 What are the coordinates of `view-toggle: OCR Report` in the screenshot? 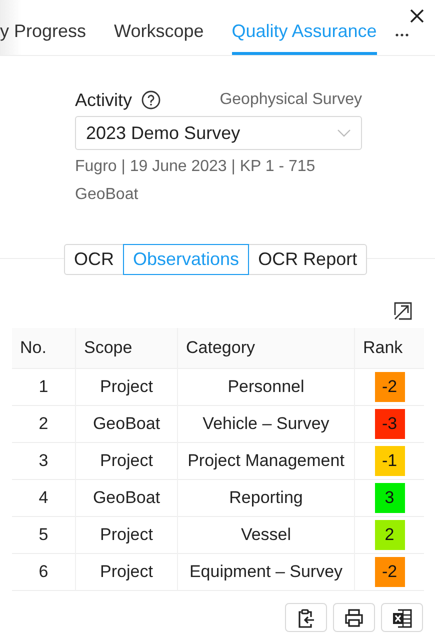 It's located at (308, 259).